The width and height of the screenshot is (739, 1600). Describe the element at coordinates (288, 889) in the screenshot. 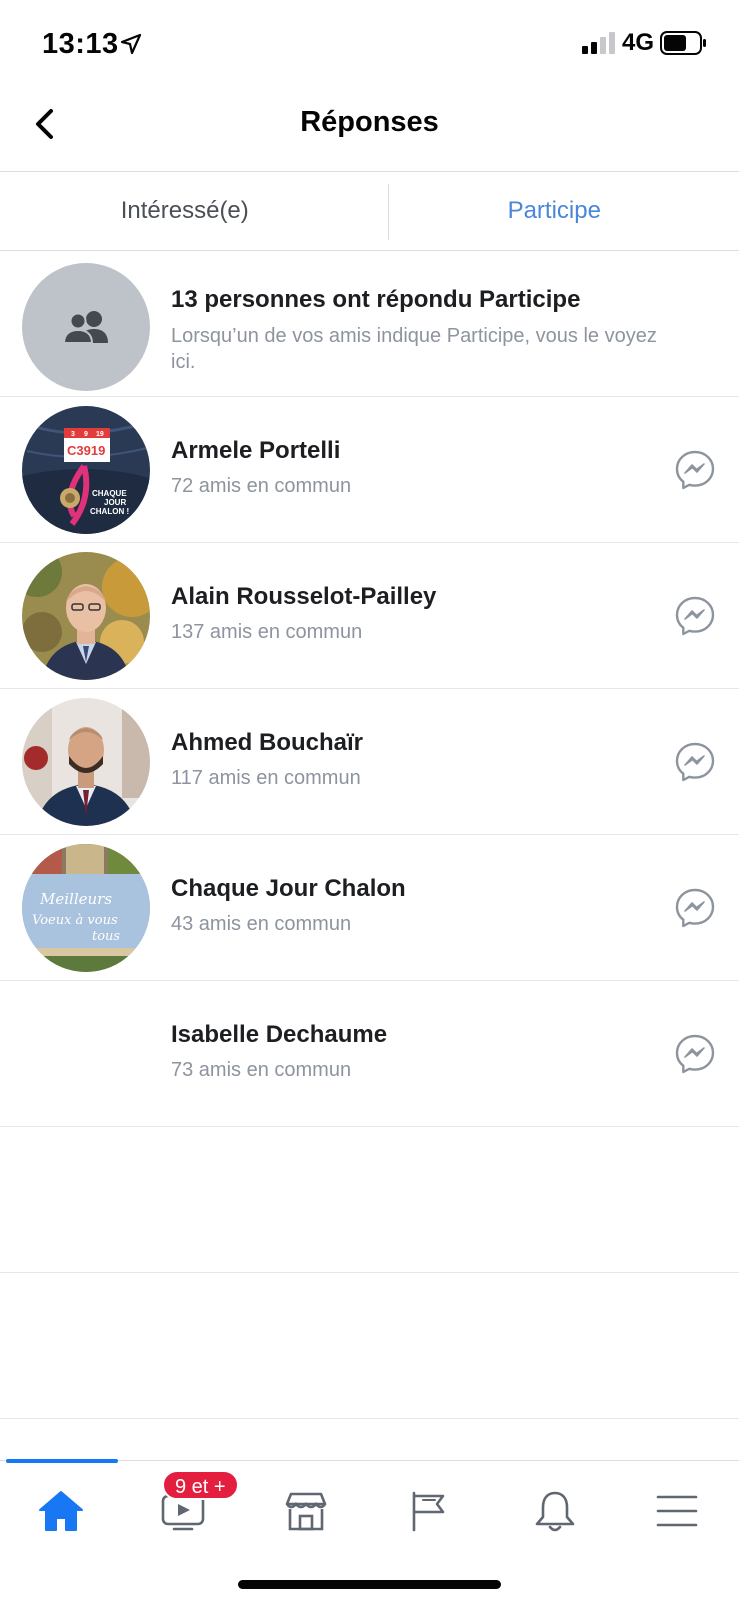

I see `person-name: Chaque Jour Chalon` at that location.